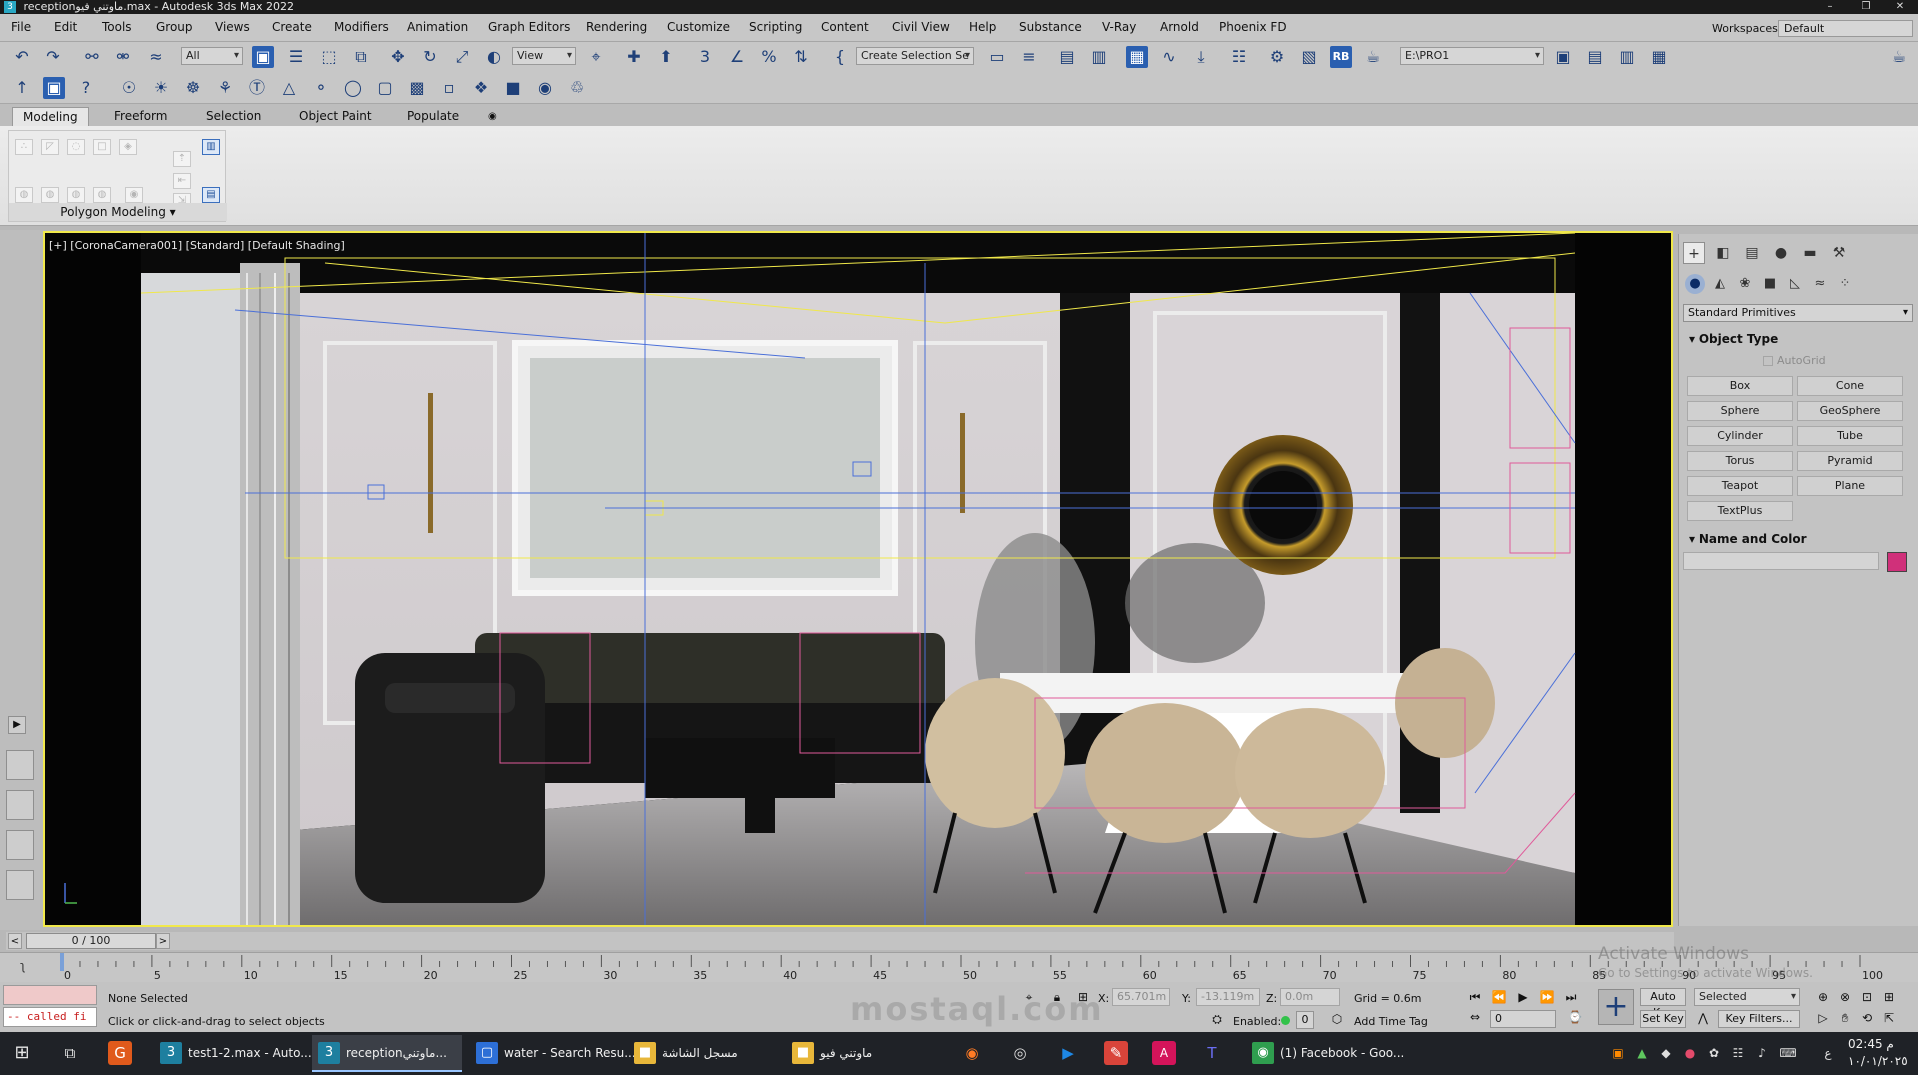 The image size is (1918, 1075). Describe the element at coordinates (24, 195) in the screenshot. I see `modify-mode-icon: ◍` at that location.